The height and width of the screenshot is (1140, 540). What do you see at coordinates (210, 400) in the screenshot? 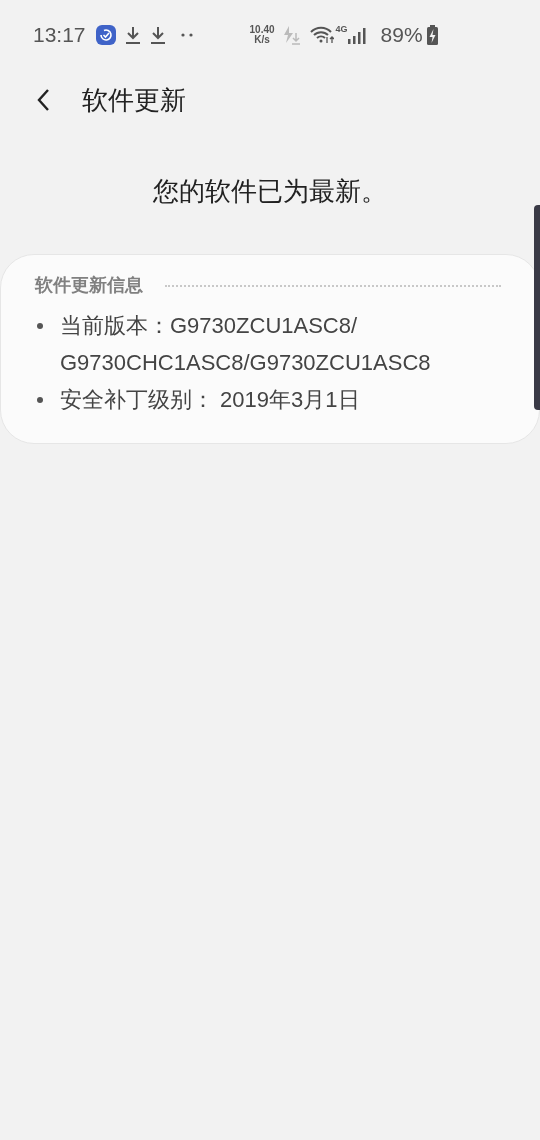
I see `info-text: 安全补丁级别： 2019年3月1日` at bounding box center [210, 400].